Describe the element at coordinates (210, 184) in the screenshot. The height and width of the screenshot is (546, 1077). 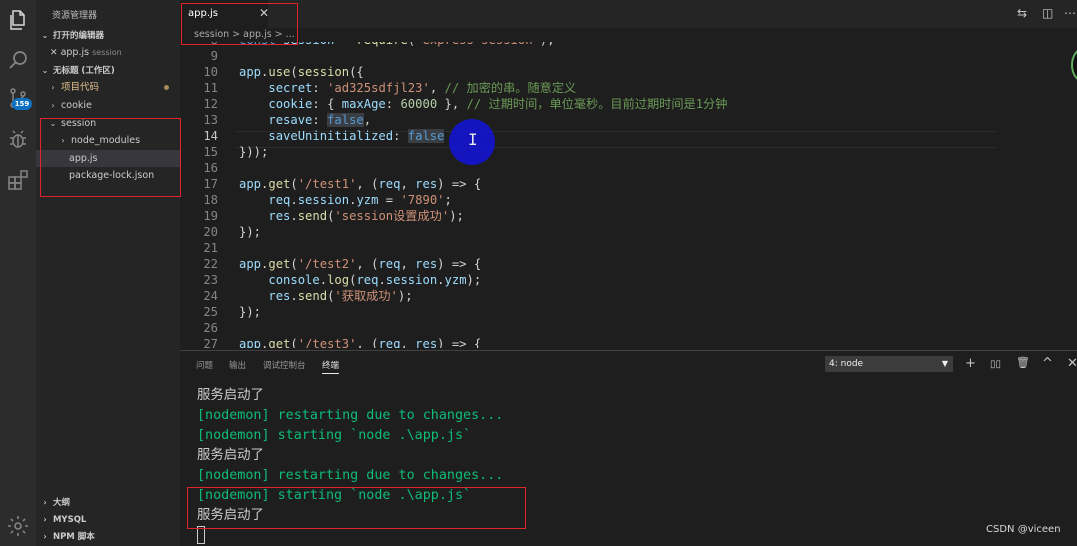
I see `line-number: 17` at that location.